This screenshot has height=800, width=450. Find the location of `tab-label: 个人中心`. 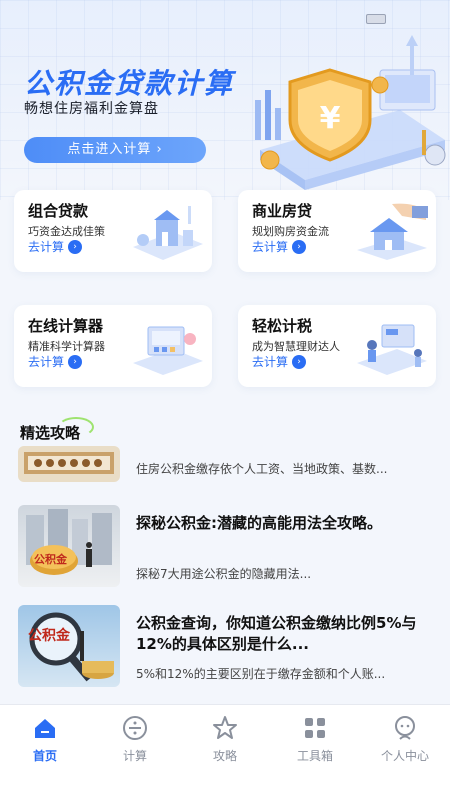

tab-label: 个人中心 is located at coordinates (404, 756).